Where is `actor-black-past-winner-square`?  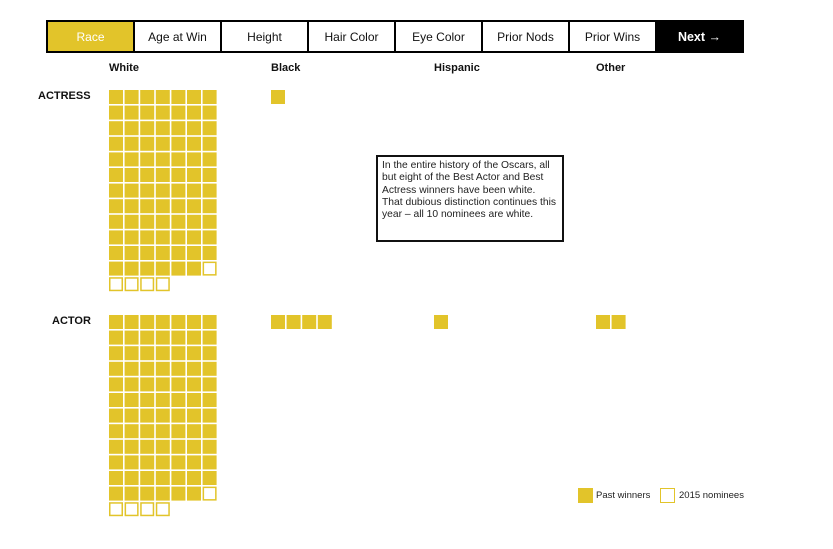 actor-black-past-winner-square is located at coordinates (309, 322).